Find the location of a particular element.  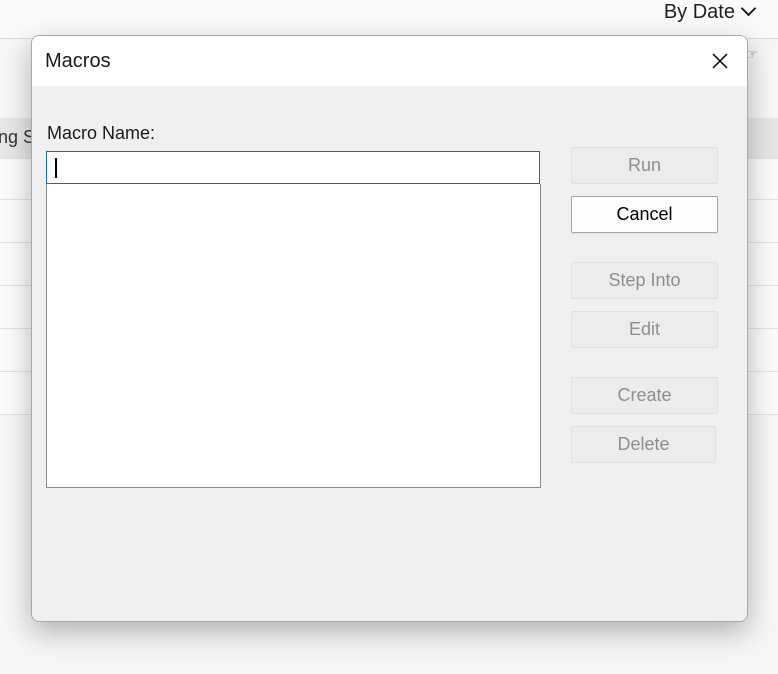

close-icon is located at coordinates (720, 61).